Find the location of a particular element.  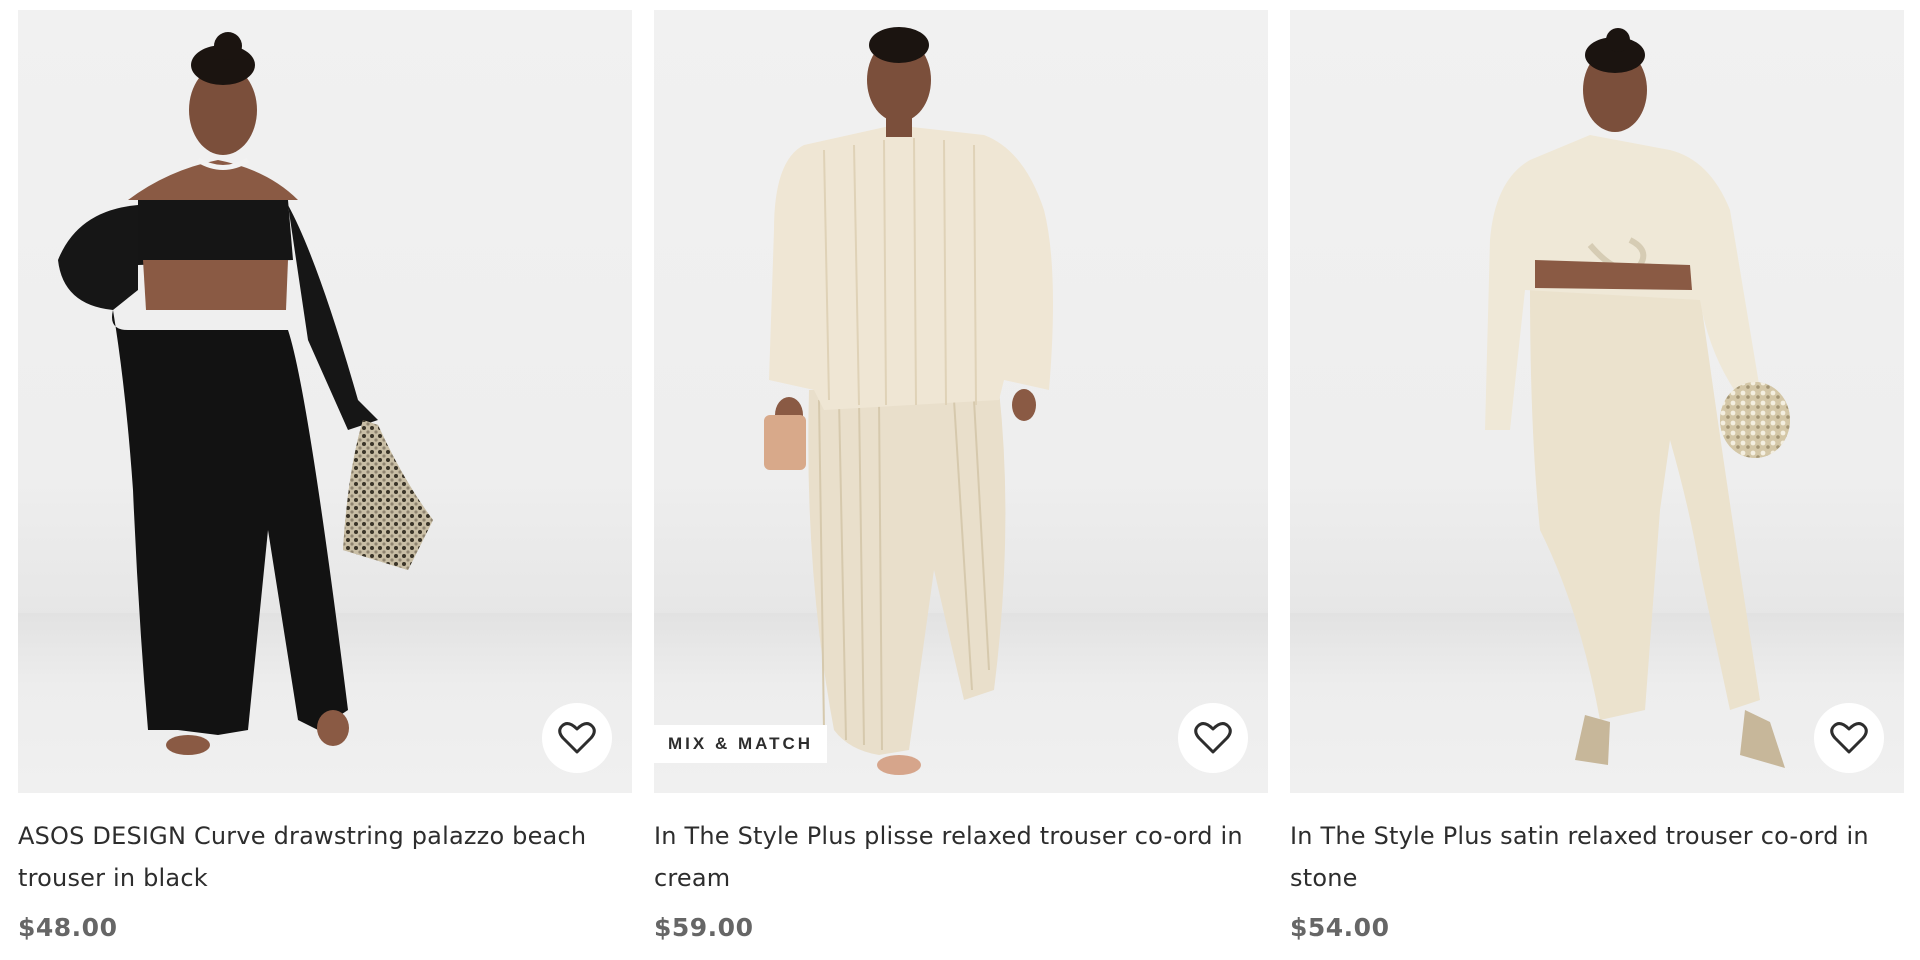

product-price: $54.00 is located at coordinates (1340, 927).